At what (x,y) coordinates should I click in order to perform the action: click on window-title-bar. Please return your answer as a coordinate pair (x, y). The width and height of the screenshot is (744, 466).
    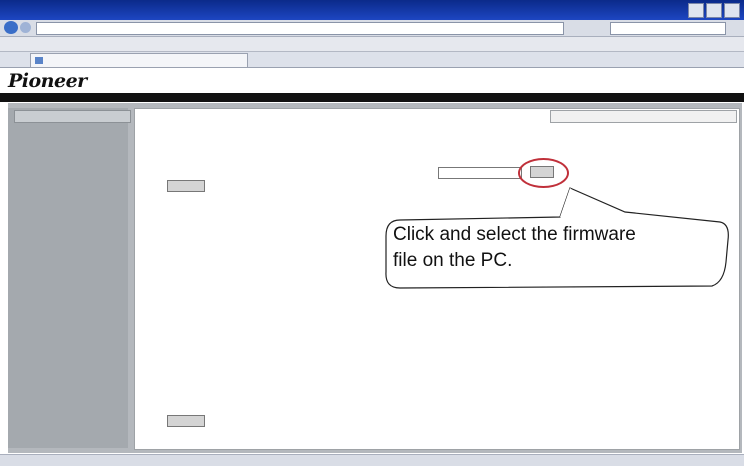
    Looking at the image, I should click on (372, 10).